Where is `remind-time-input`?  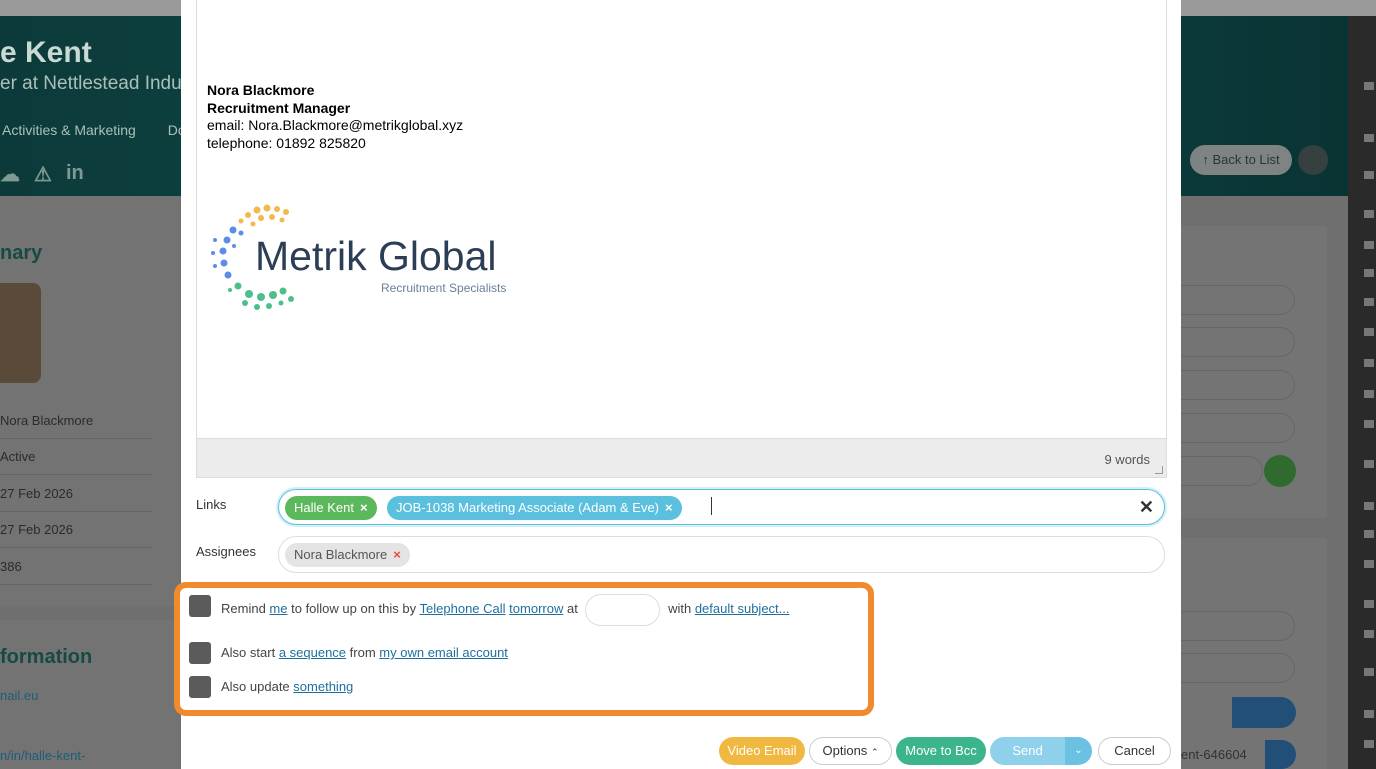 remind-time-input is located at coordinates (623, 609).